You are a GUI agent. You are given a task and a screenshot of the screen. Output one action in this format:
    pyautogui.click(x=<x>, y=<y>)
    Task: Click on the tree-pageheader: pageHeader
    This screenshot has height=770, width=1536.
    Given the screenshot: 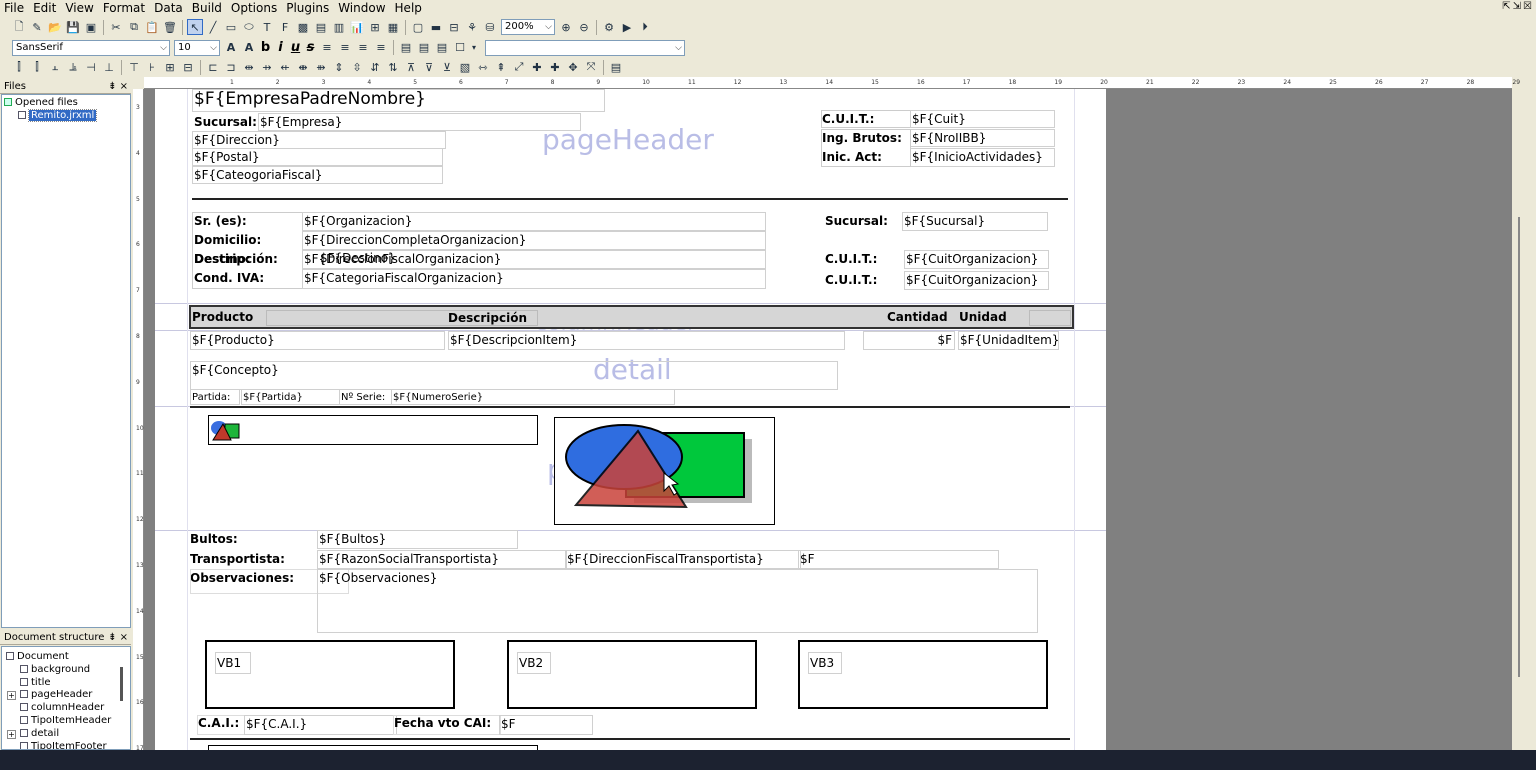 What is the action you would take?
    pyautogui.click(x=56, y=695)
    